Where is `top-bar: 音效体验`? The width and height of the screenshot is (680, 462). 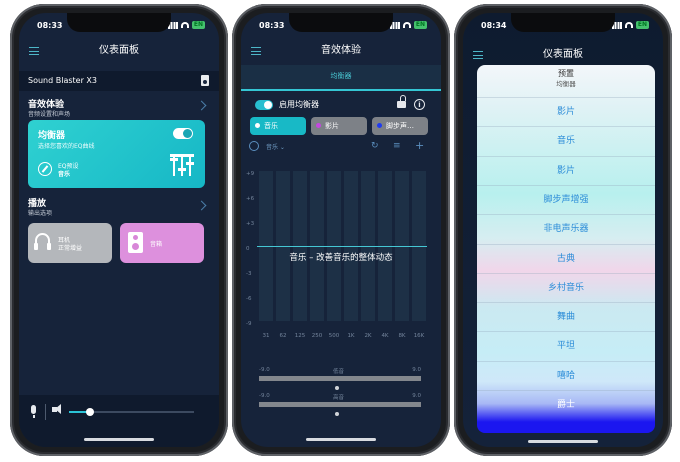 top-bar: 音效体验 is located at coordinates (341, 51).